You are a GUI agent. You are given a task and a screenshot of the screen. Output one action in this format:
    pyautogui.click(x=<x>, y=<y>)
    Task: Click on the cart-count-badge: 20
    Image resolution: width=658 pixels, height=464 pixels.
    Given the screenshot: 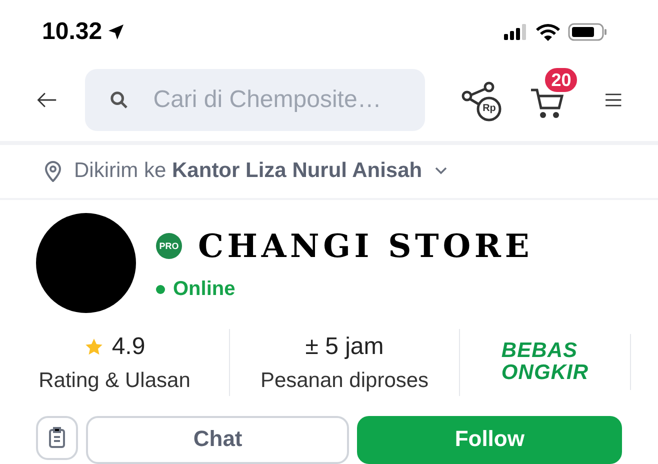 What is the action you would take?
    pyautogui.click(x=561, y=80)
    